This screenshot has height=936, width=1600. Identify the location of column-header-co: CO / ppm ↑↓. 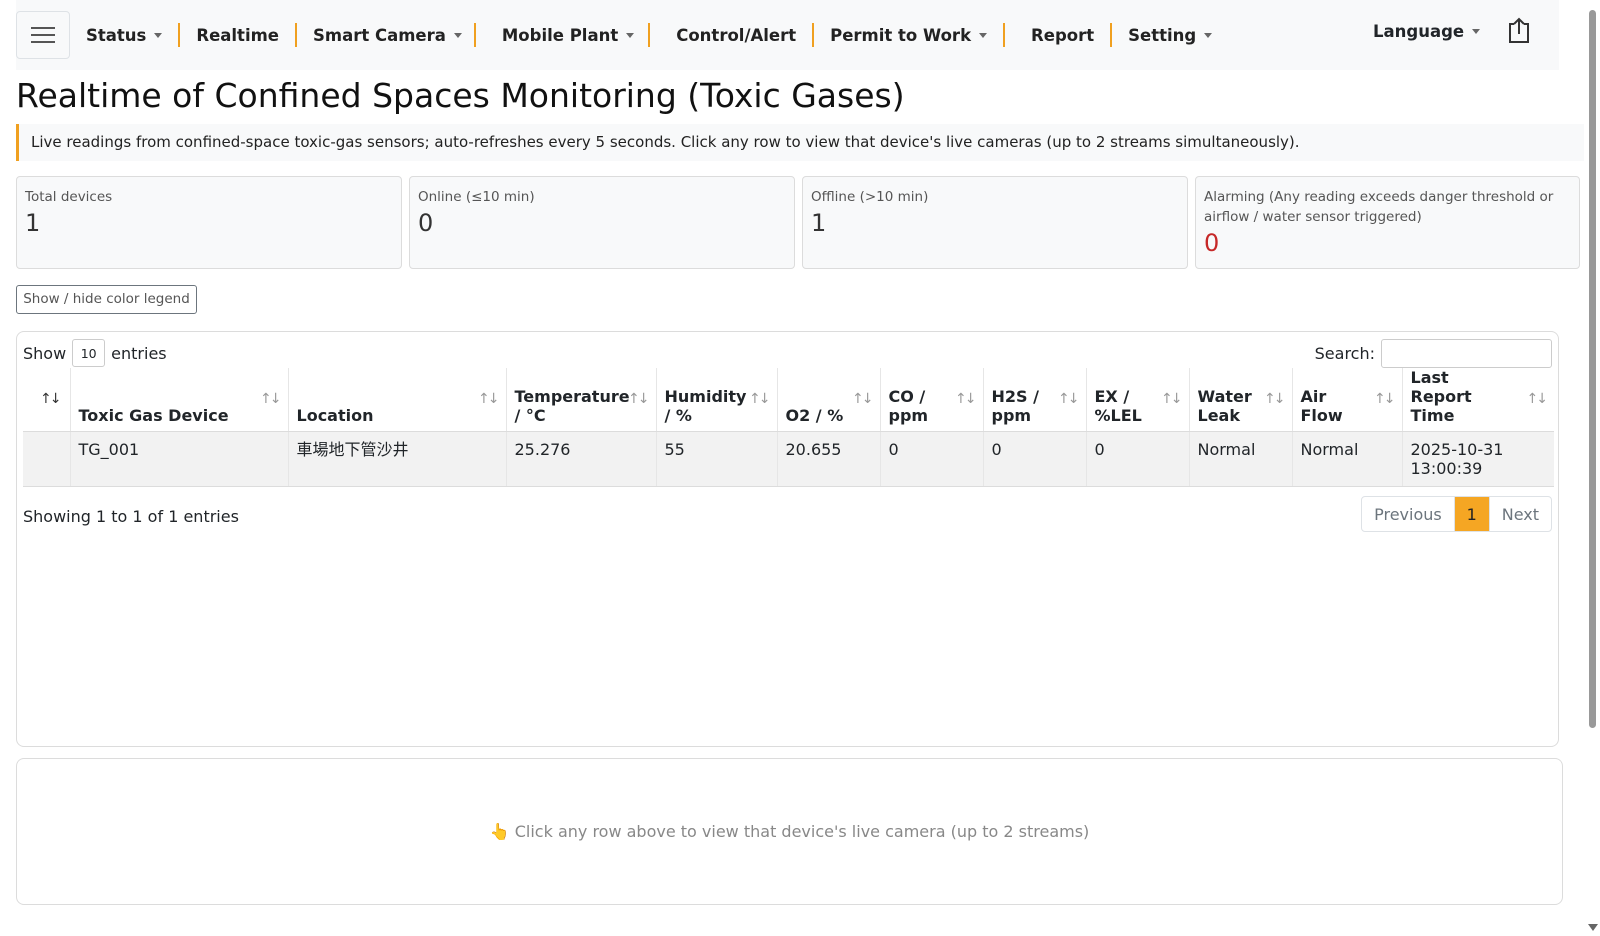
(931, 400).